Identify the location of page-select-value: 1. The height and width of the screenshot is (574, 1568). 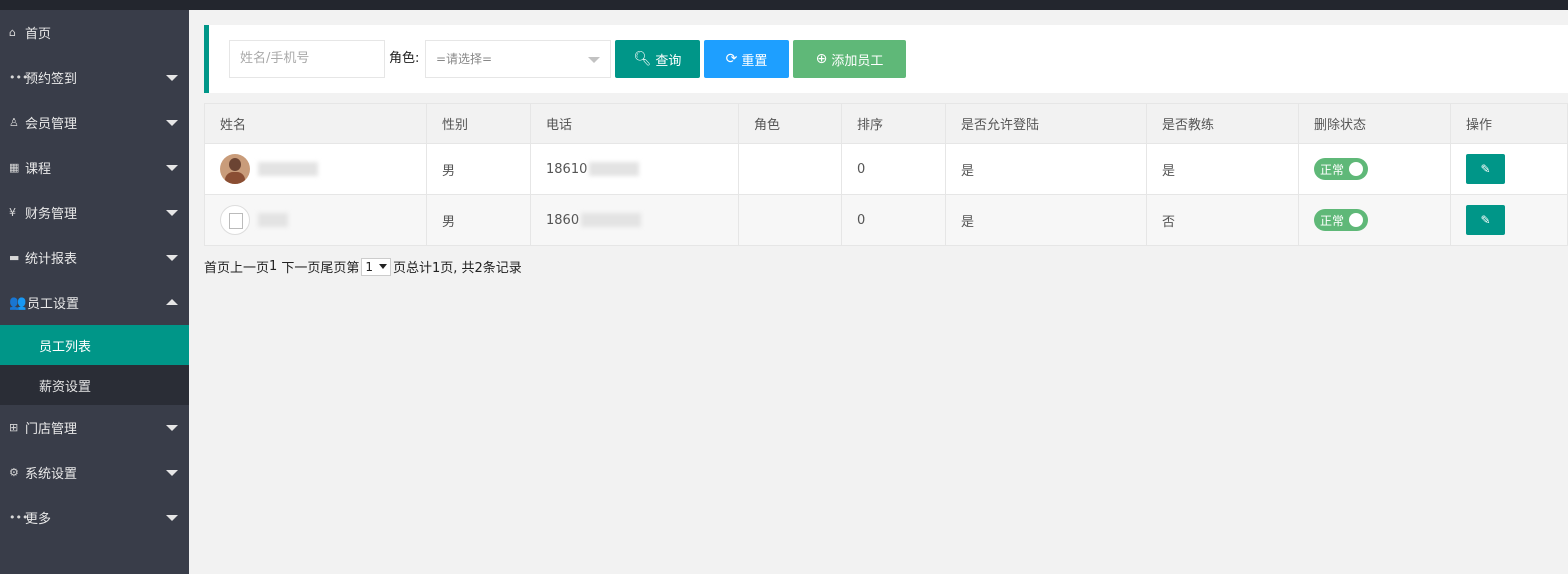
(369, 266).